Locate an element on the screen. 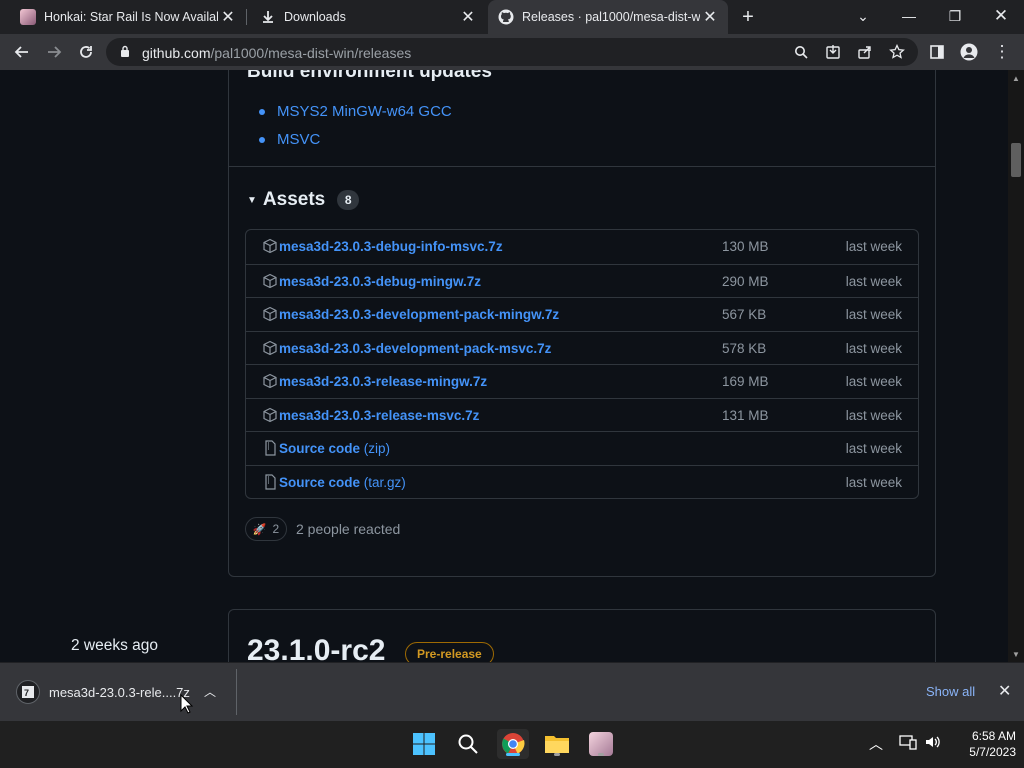 This screenshot has width=1024, height=768. tab-releases: Releases · pal1000/mesa-dist-win ✕ is located at coordinates (608, 17).